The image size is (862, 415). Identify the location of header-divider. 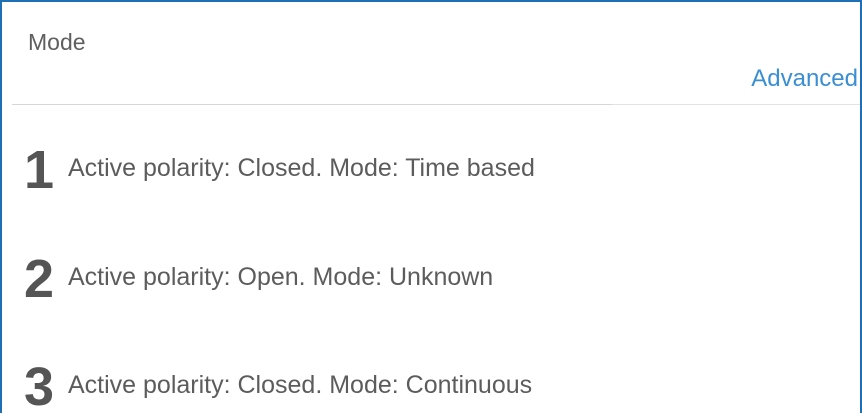
(312, 104).